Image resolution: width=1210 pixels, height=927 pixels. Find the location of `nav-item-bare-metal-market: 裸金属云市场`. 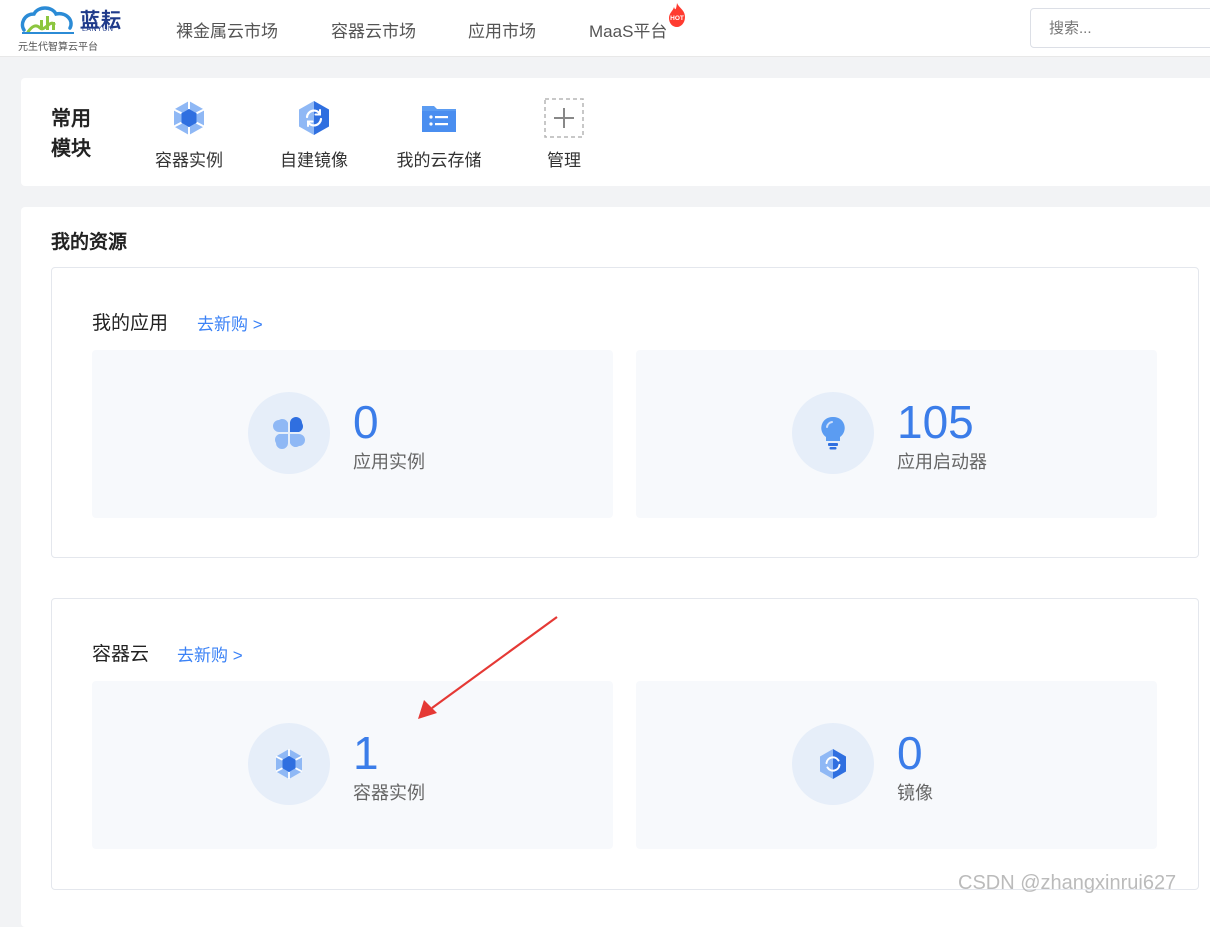

nav-item-bare-metal-market: 裸金属云市场 is located at coordinates (227, 29).